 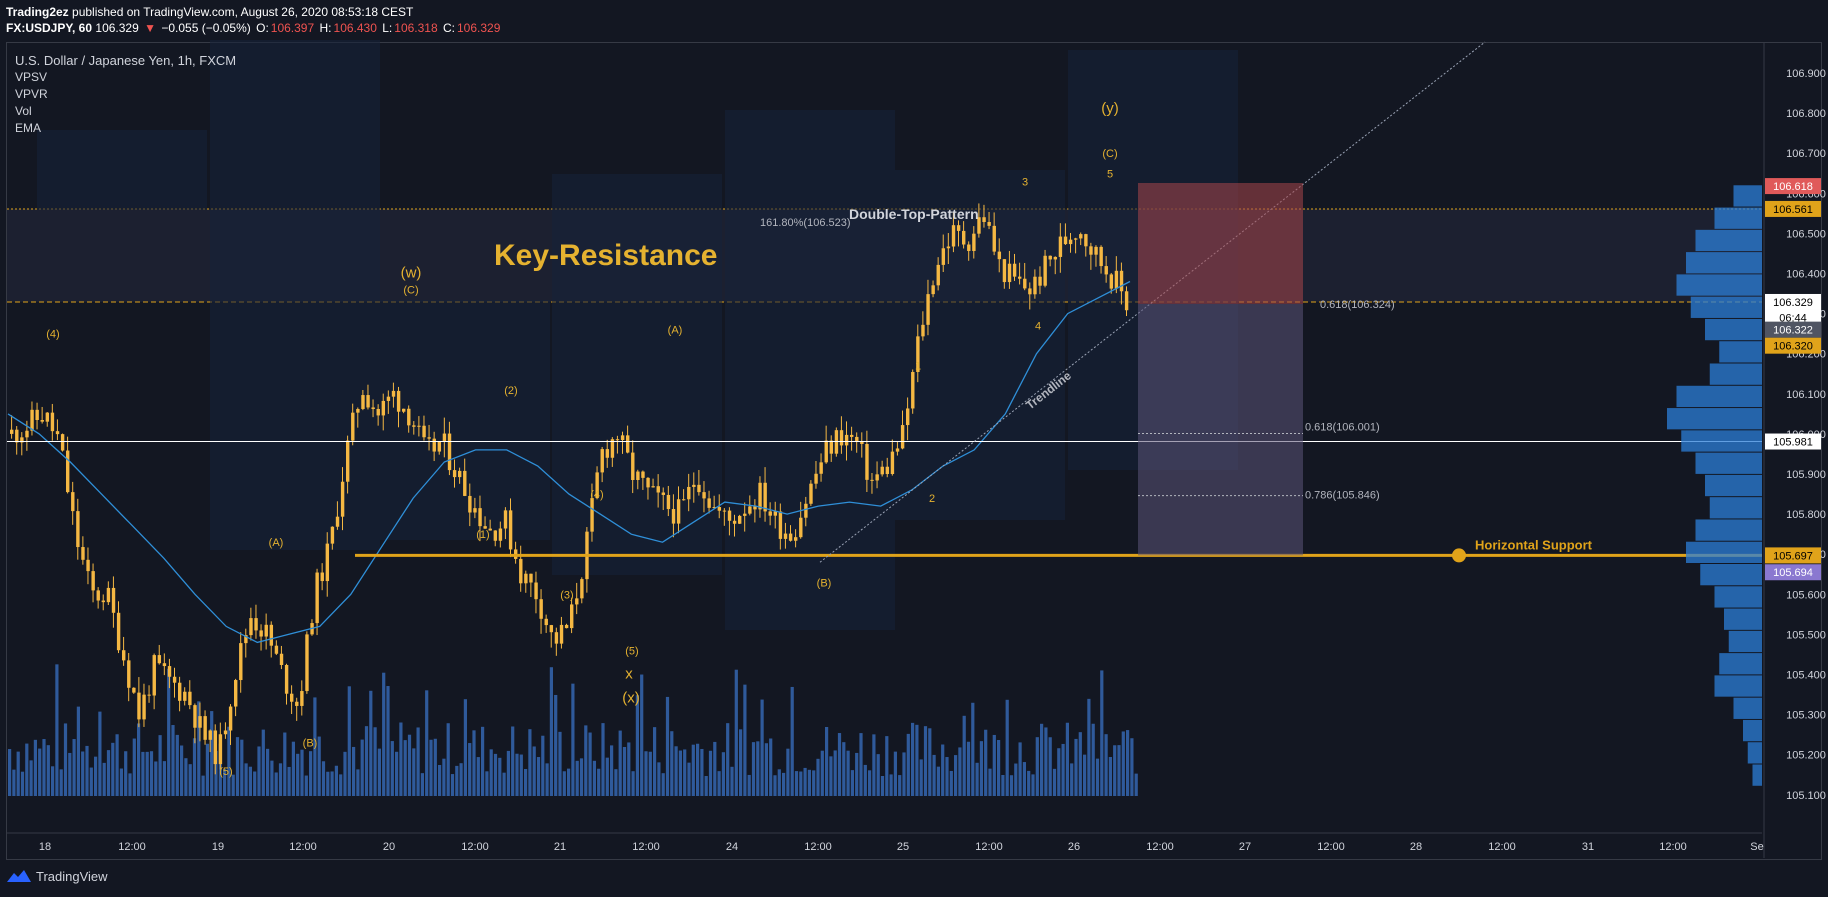 I want to click on fib-0618-top-label: 0.618(106.324), so click(x=1357, y=305).